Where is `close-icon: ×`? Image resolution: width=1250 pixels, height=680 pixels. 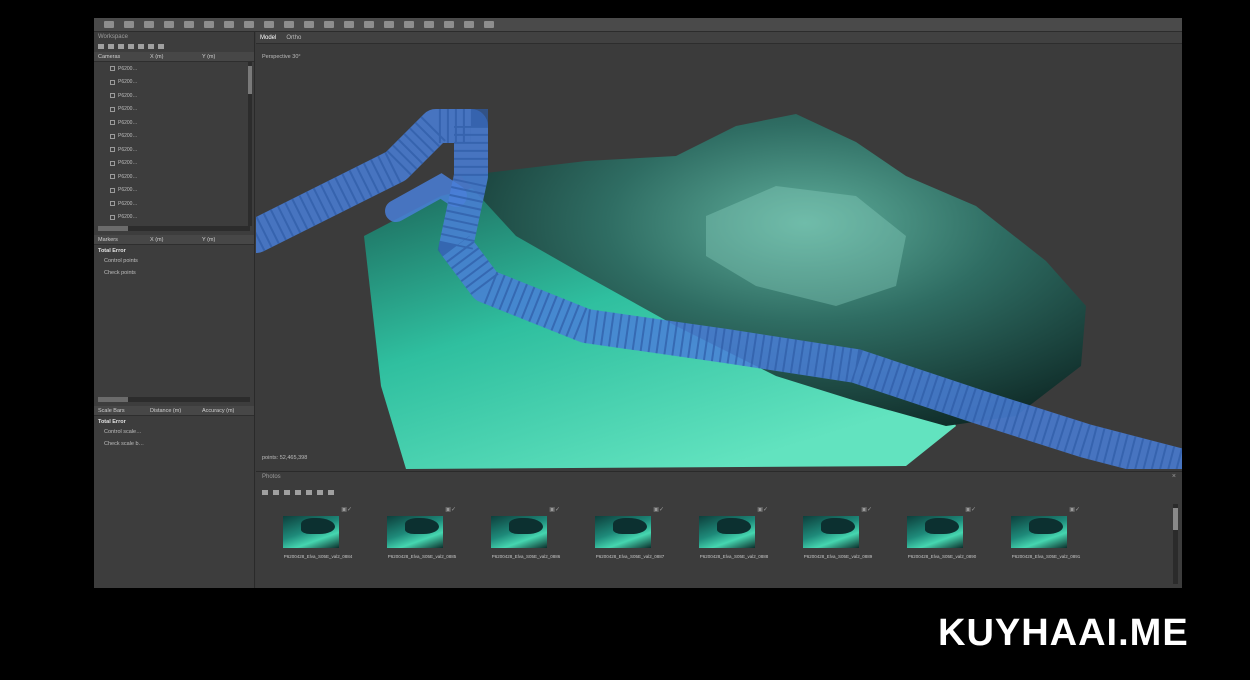 close-icon: × is located at coordinates (1174, 476).